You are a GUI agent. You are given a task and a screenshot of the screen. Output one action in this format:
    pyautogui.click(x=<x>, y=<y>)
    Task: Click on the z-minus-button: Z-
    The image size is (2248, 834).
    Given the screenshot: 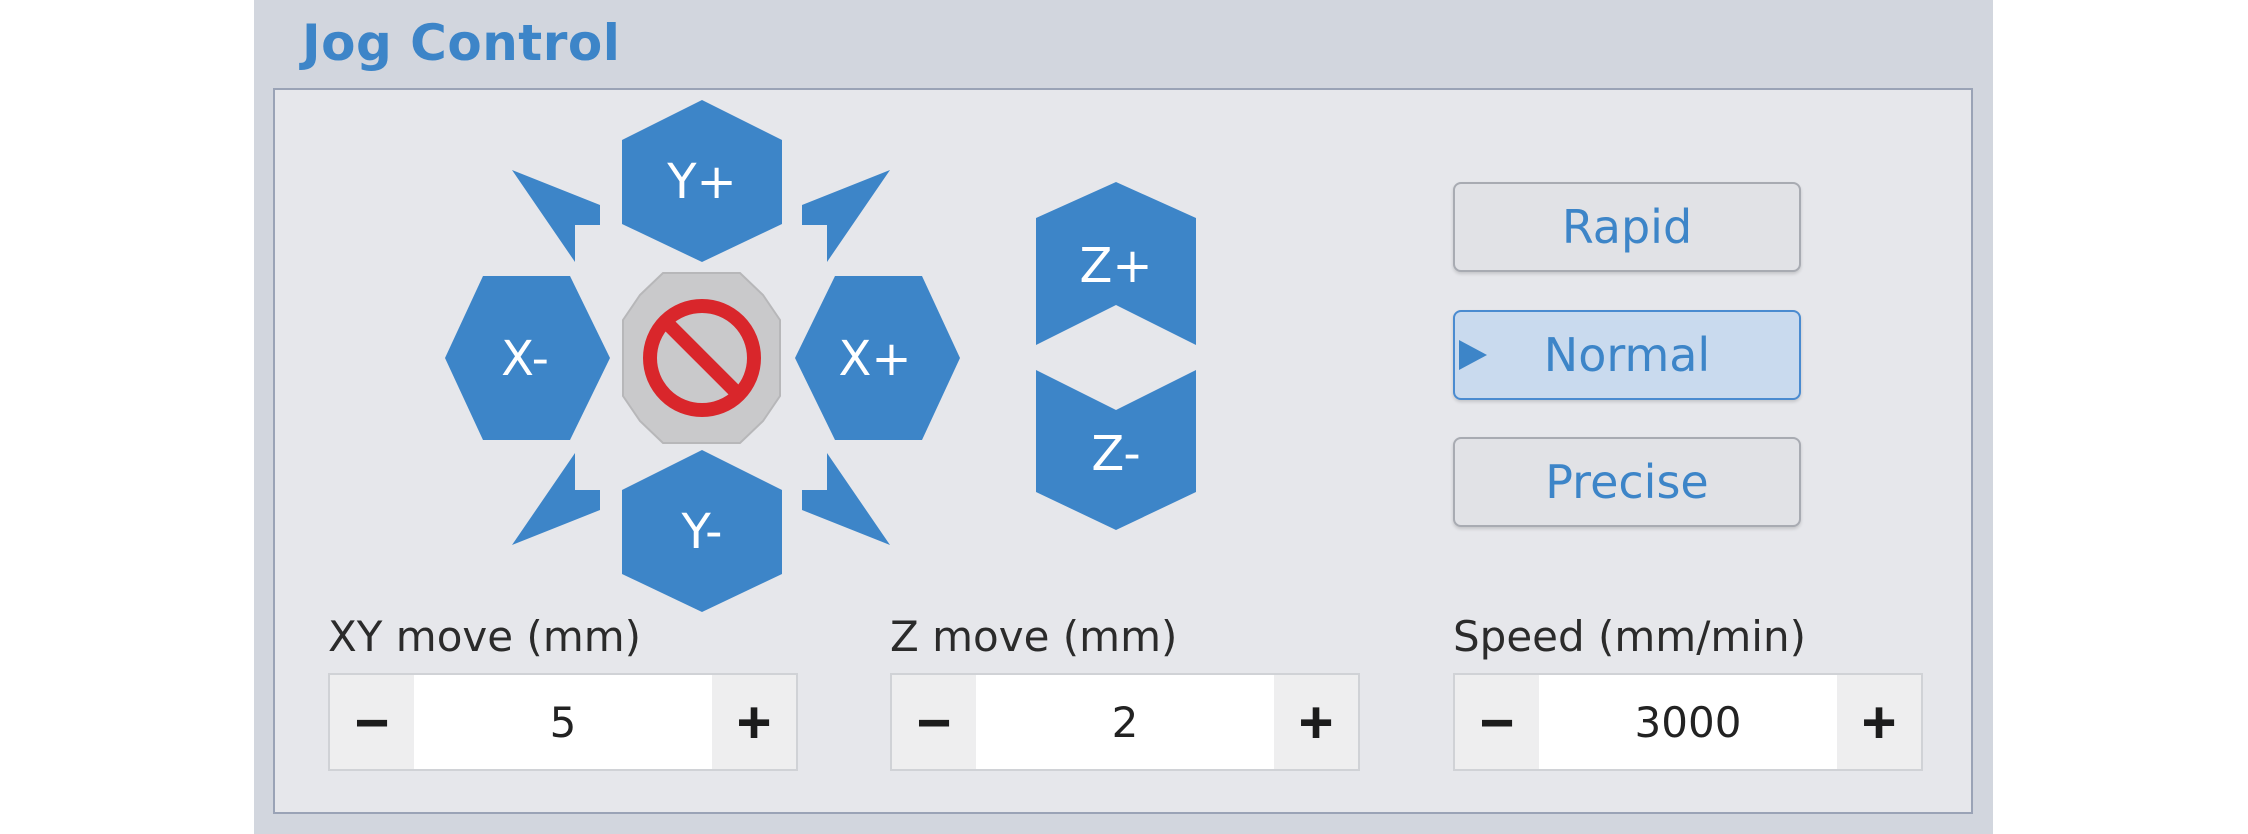 What is the action you would take?
    pyautogui.click(x=1116, y=450)
    